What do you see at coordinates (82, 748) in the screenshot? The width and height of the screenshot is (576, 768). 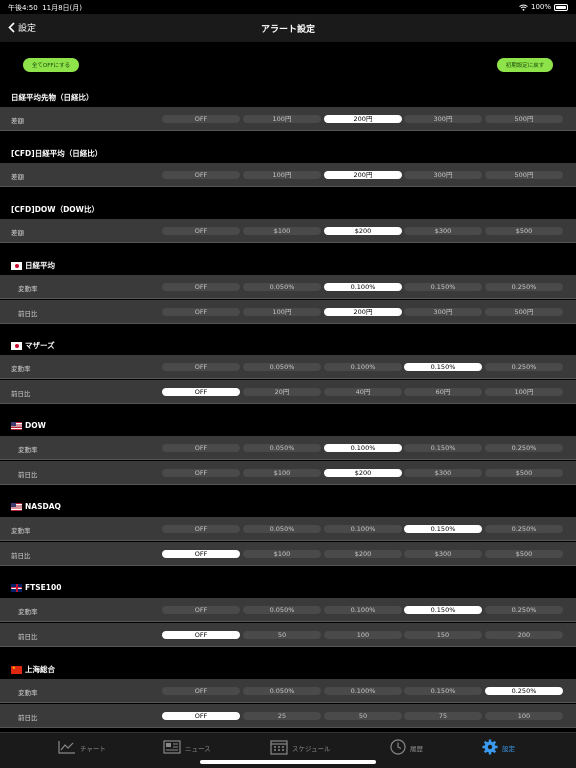 I see `tab-chart: チャート` at bounding box center [82, 748].